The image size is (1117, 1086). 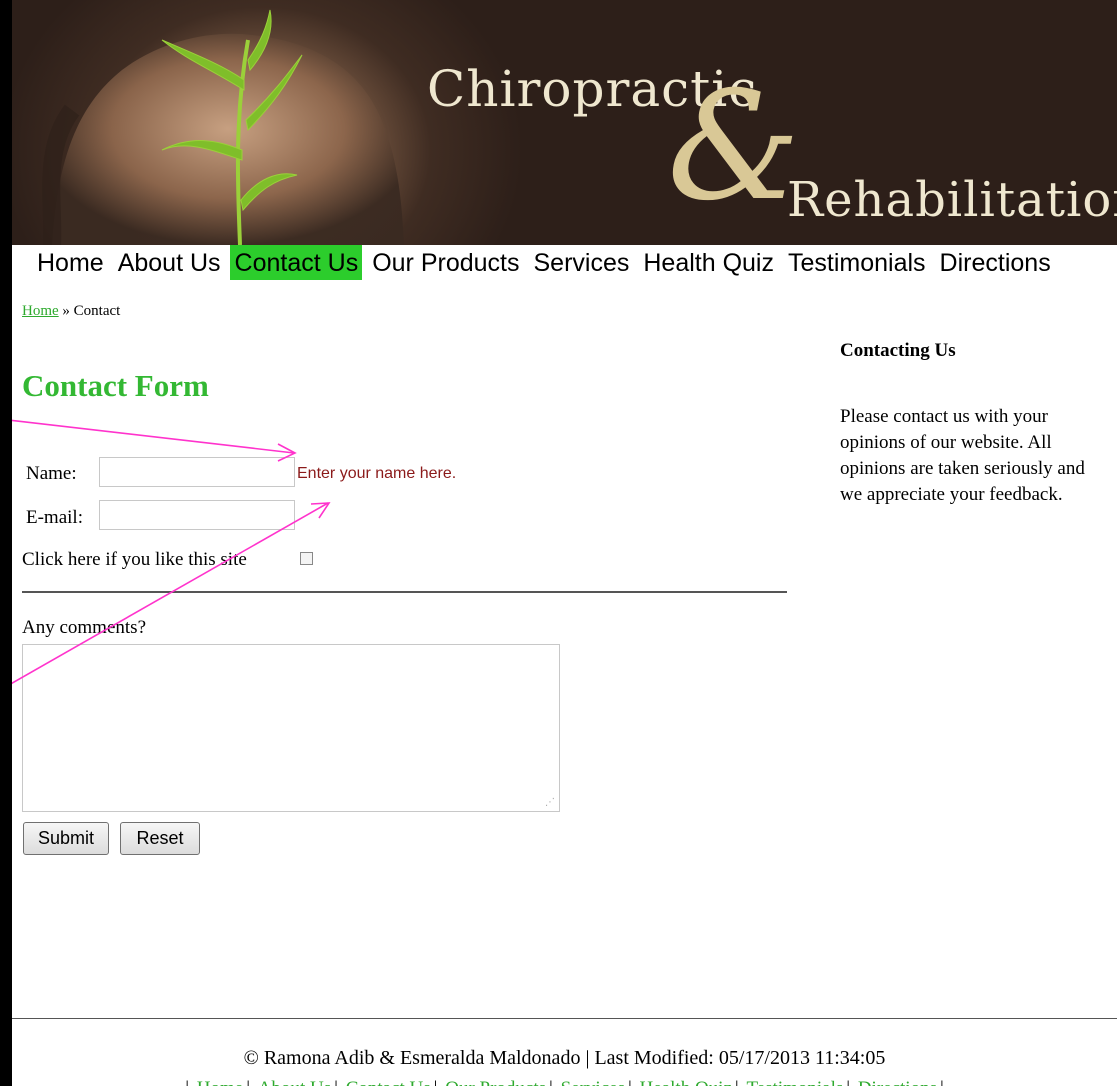 I want to click on header-ampersand: &, so click(x=734, y=147).